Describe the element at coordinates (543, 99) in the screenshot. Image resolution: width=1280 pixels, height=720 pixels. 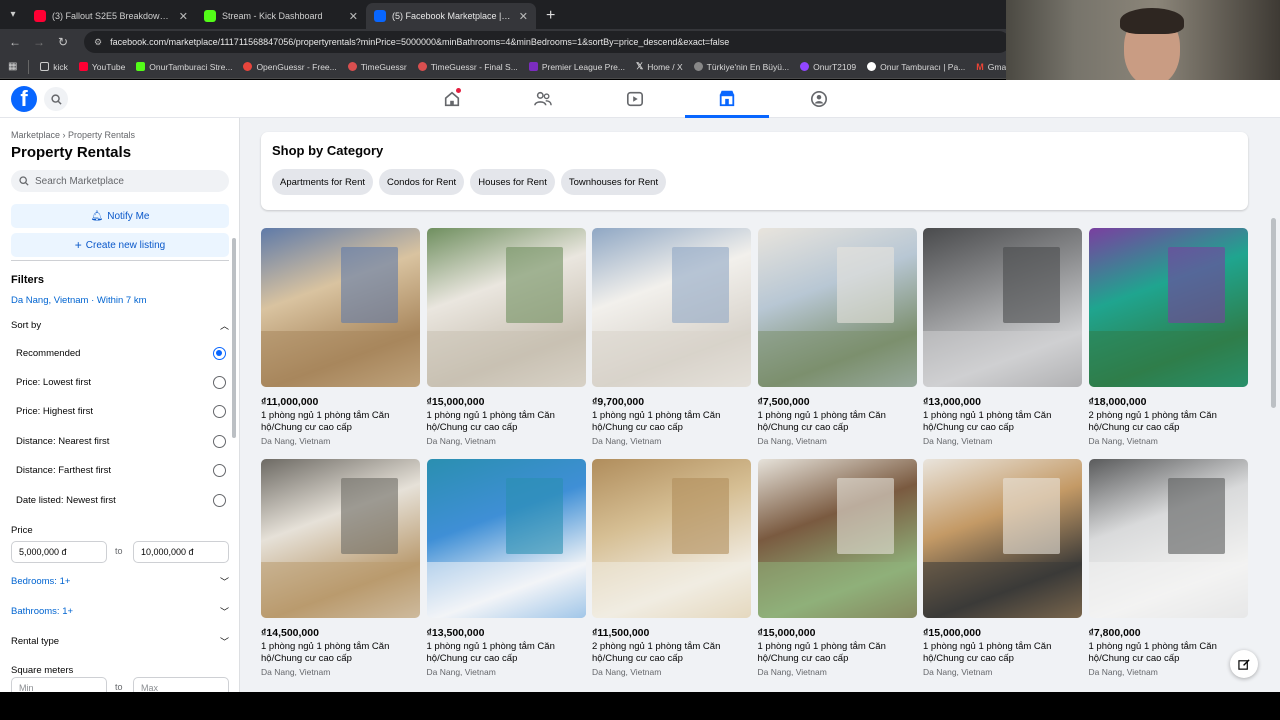
I see `nav-friends-icon` at that location.